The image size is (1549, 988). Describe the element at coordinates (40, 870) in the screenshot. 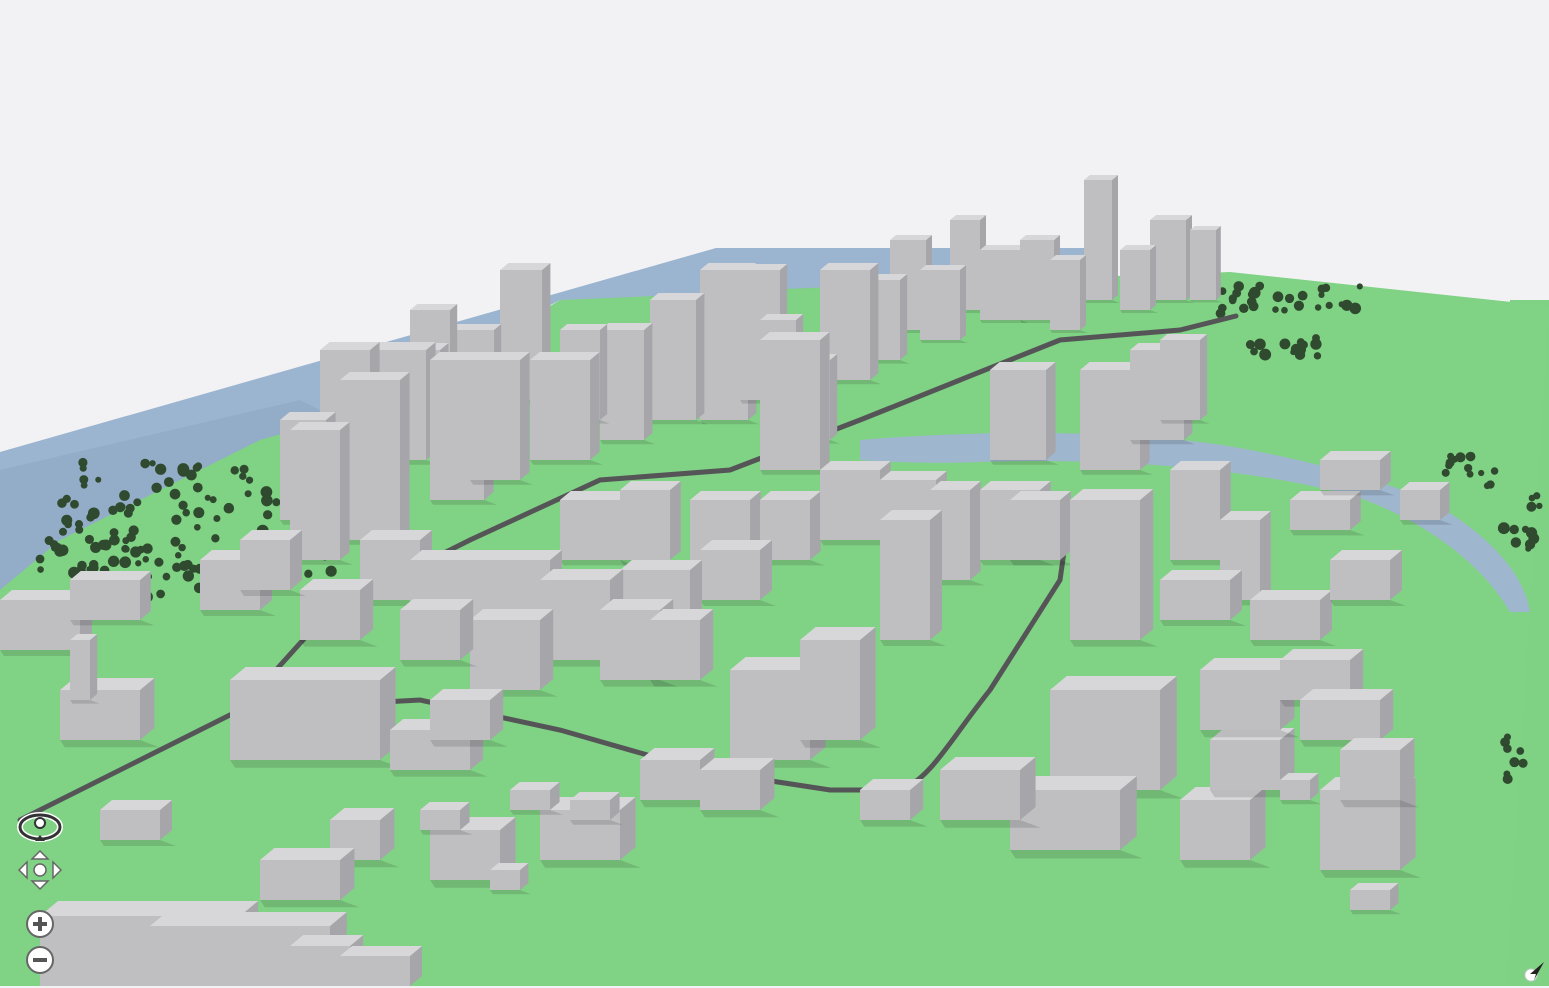

I see `pan-button` at that location.